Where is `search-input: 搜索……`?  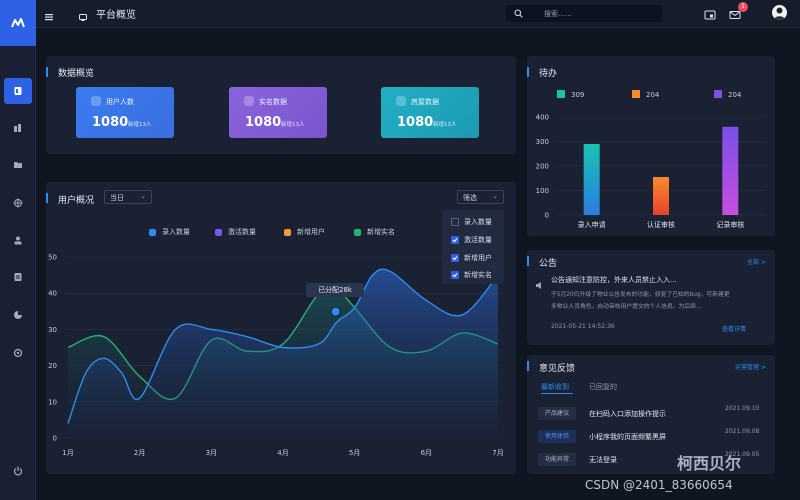
search-input: 搜索…… is located at coordinates (584, 13).